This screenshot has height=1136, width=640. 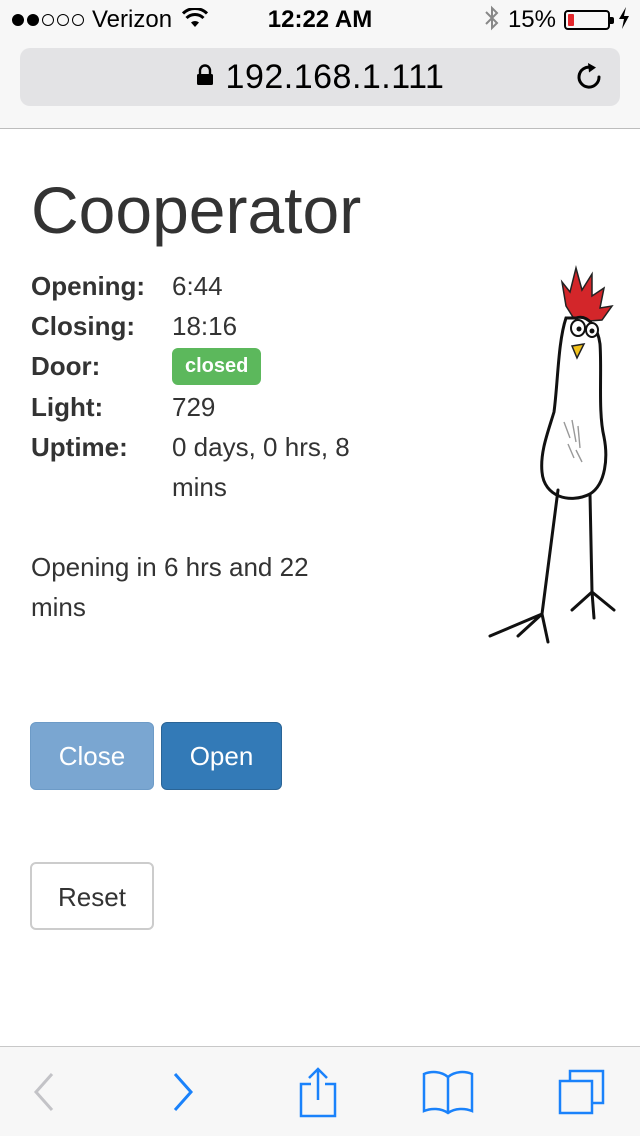 What do you see at coordinates (205, 77) in the screenshot?
I see `lock-icon` at bounding box center [205, 77].